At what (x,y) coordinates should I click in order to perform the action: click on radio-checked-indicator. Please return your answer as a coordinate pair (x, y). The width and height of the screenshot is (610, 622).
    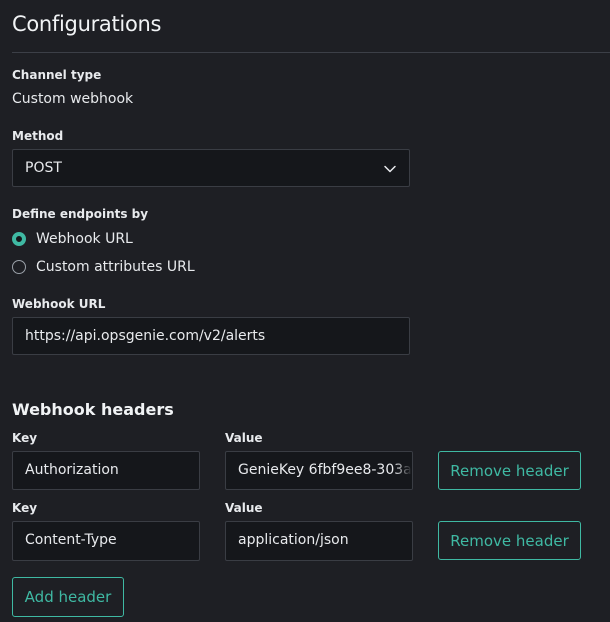
    Looking at the image, I should click on (19, 239).